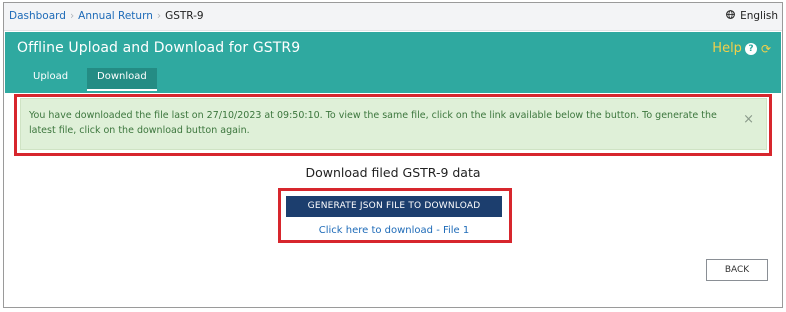 Image resolution: width=786 pixels, height=312 pixels. Describe the element at coordinates (159, 48) in the screenshot. I see `page-title: Offline Upload and Download for GSTR9` at that location.